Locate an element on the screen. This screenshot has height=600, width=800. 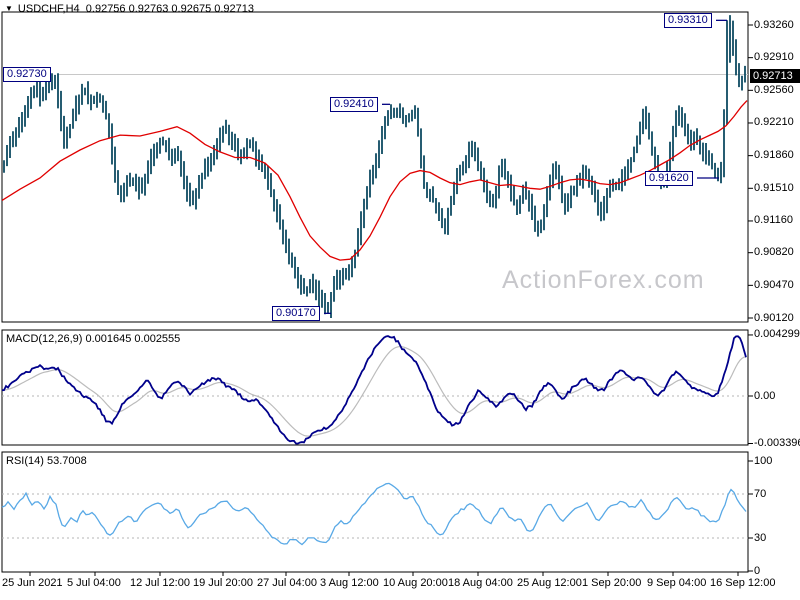
x-axis-label: 18 Aug 04:00 is located at coordinates (480, 583).